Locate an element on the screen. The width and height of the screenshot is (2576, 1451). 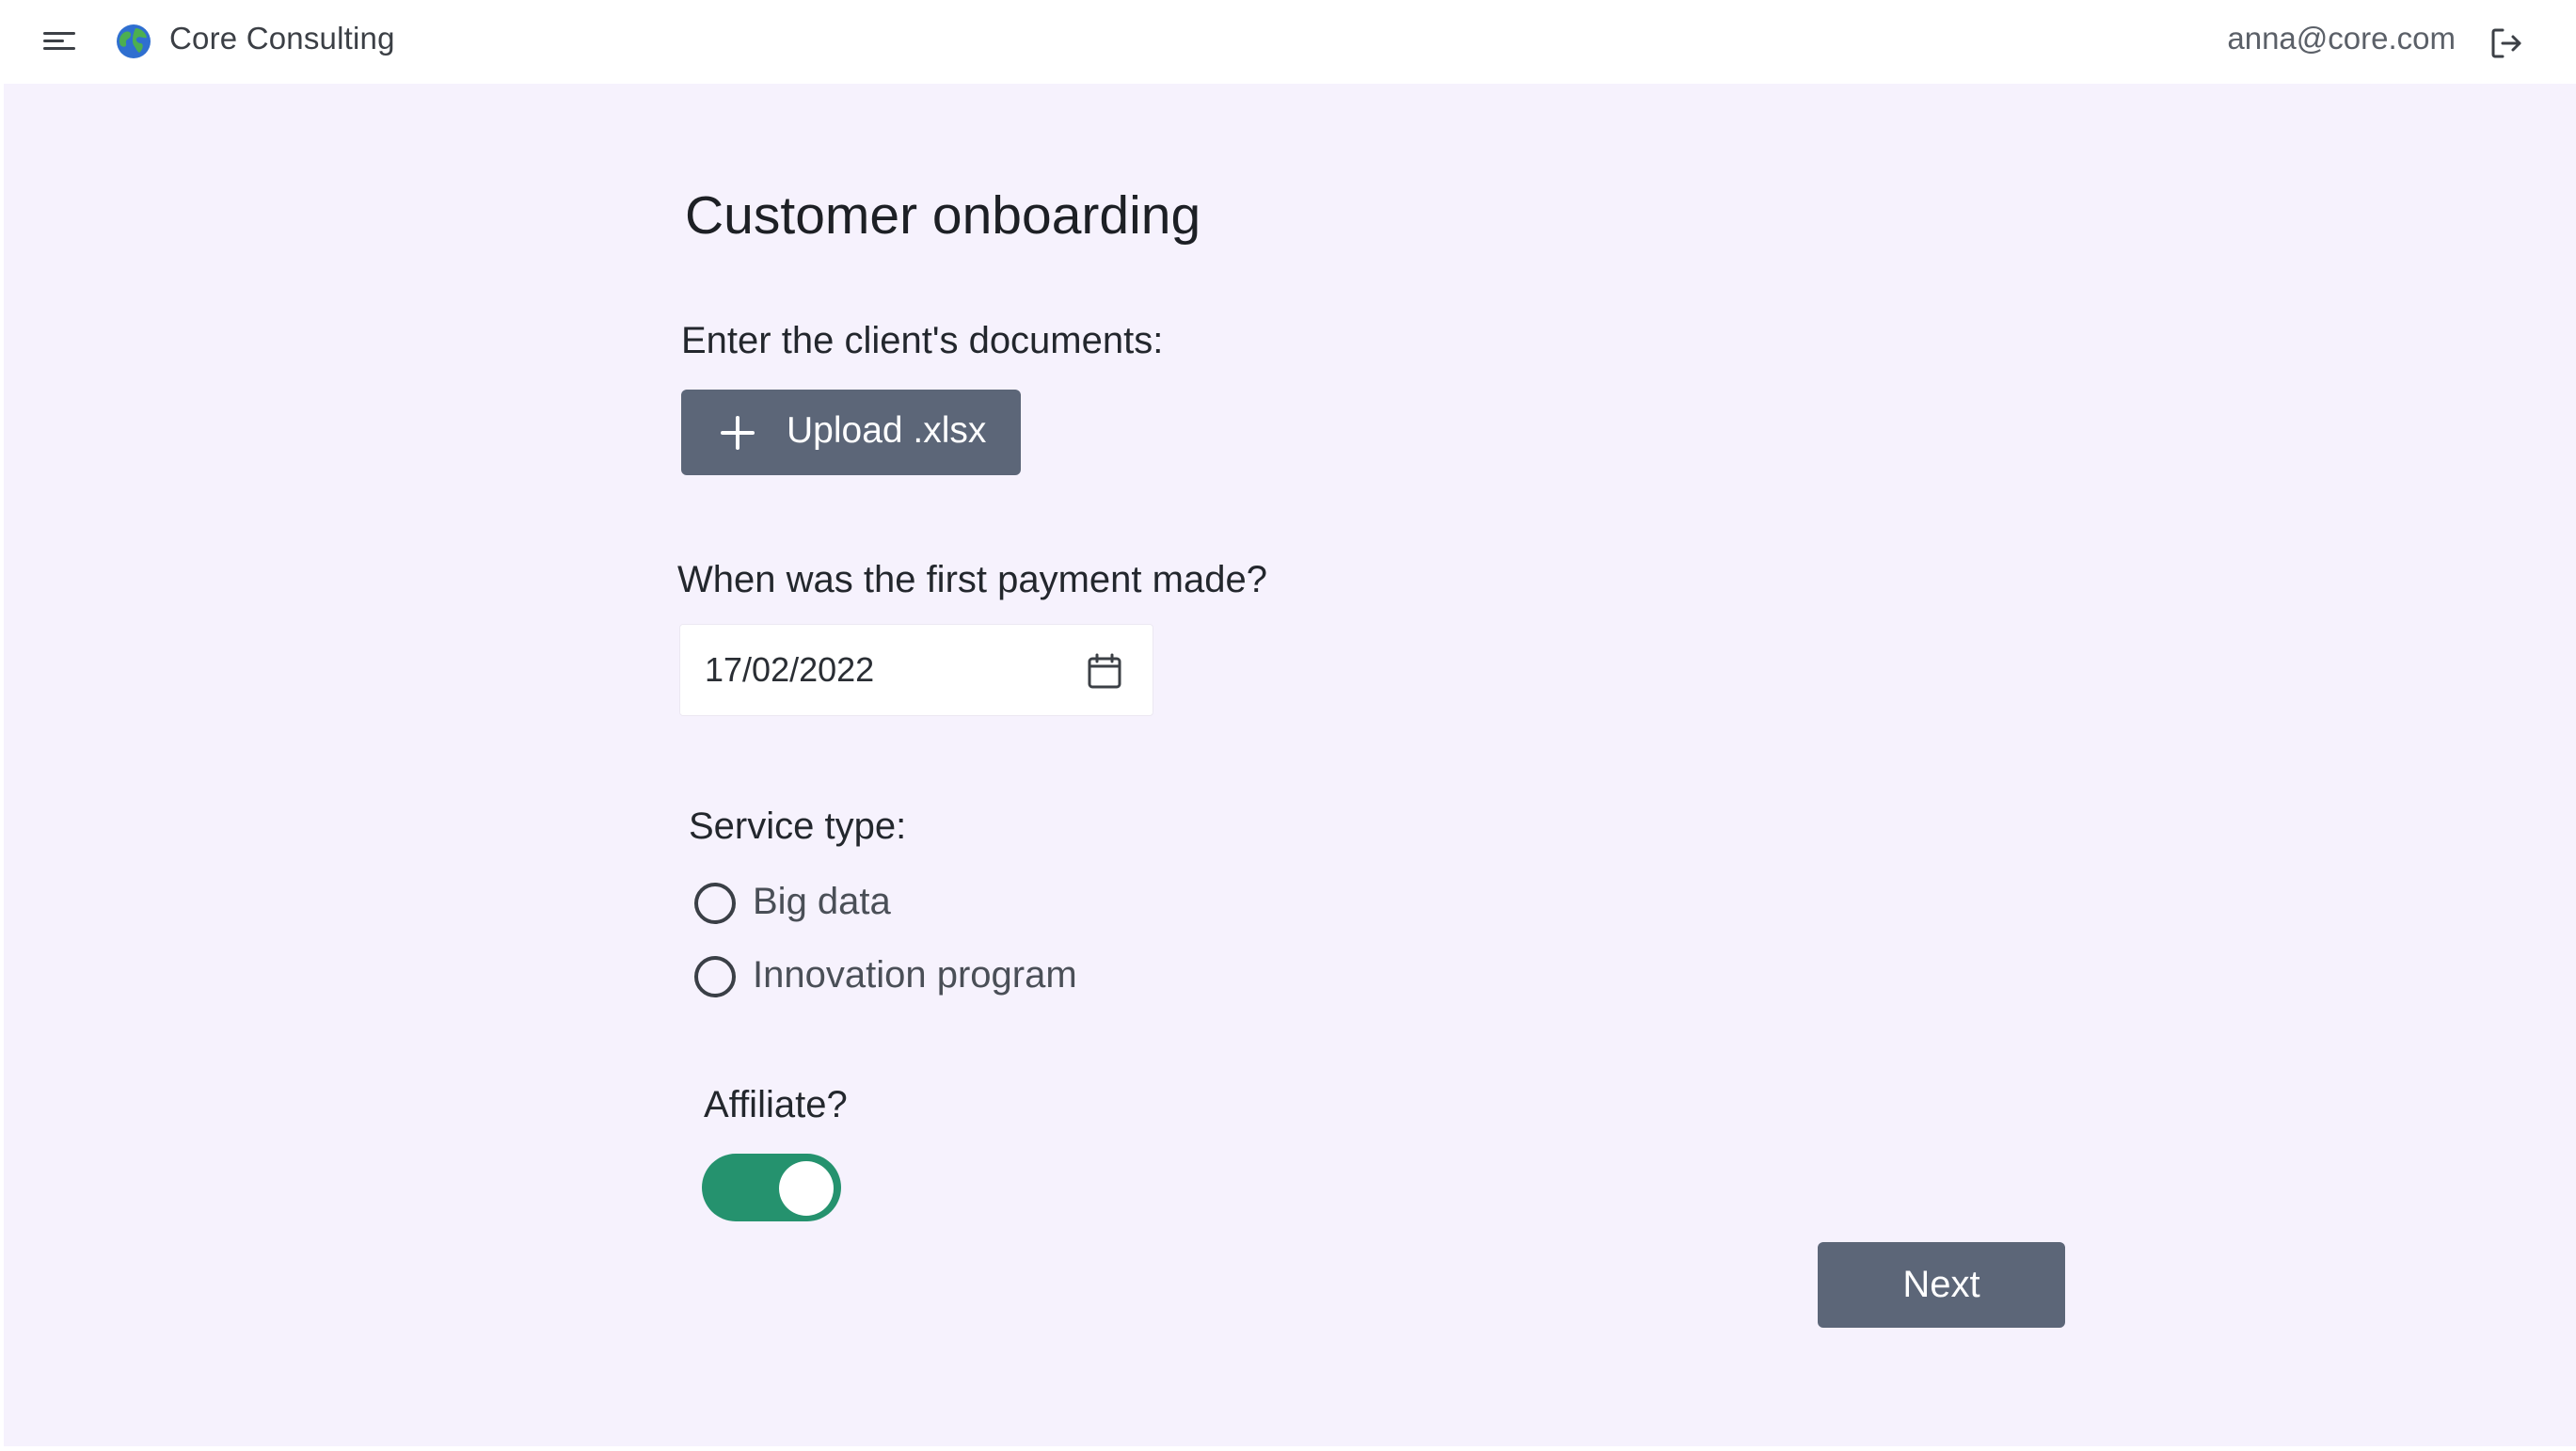
payment-date-field: 17/02/2022 is located at coordinates (916, 670).